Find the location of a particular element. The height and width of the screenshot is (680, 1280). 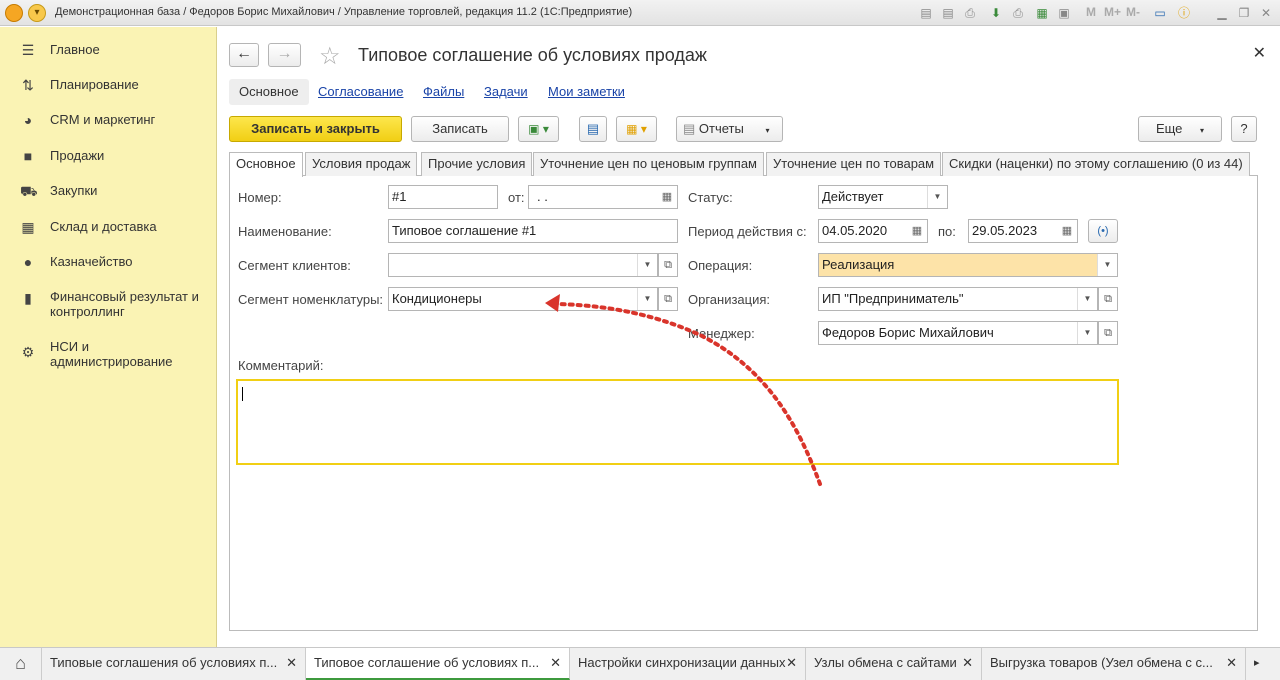

nomenclature-segment-field: Кондиционеры ▼ is located at coordinates (523, 299).